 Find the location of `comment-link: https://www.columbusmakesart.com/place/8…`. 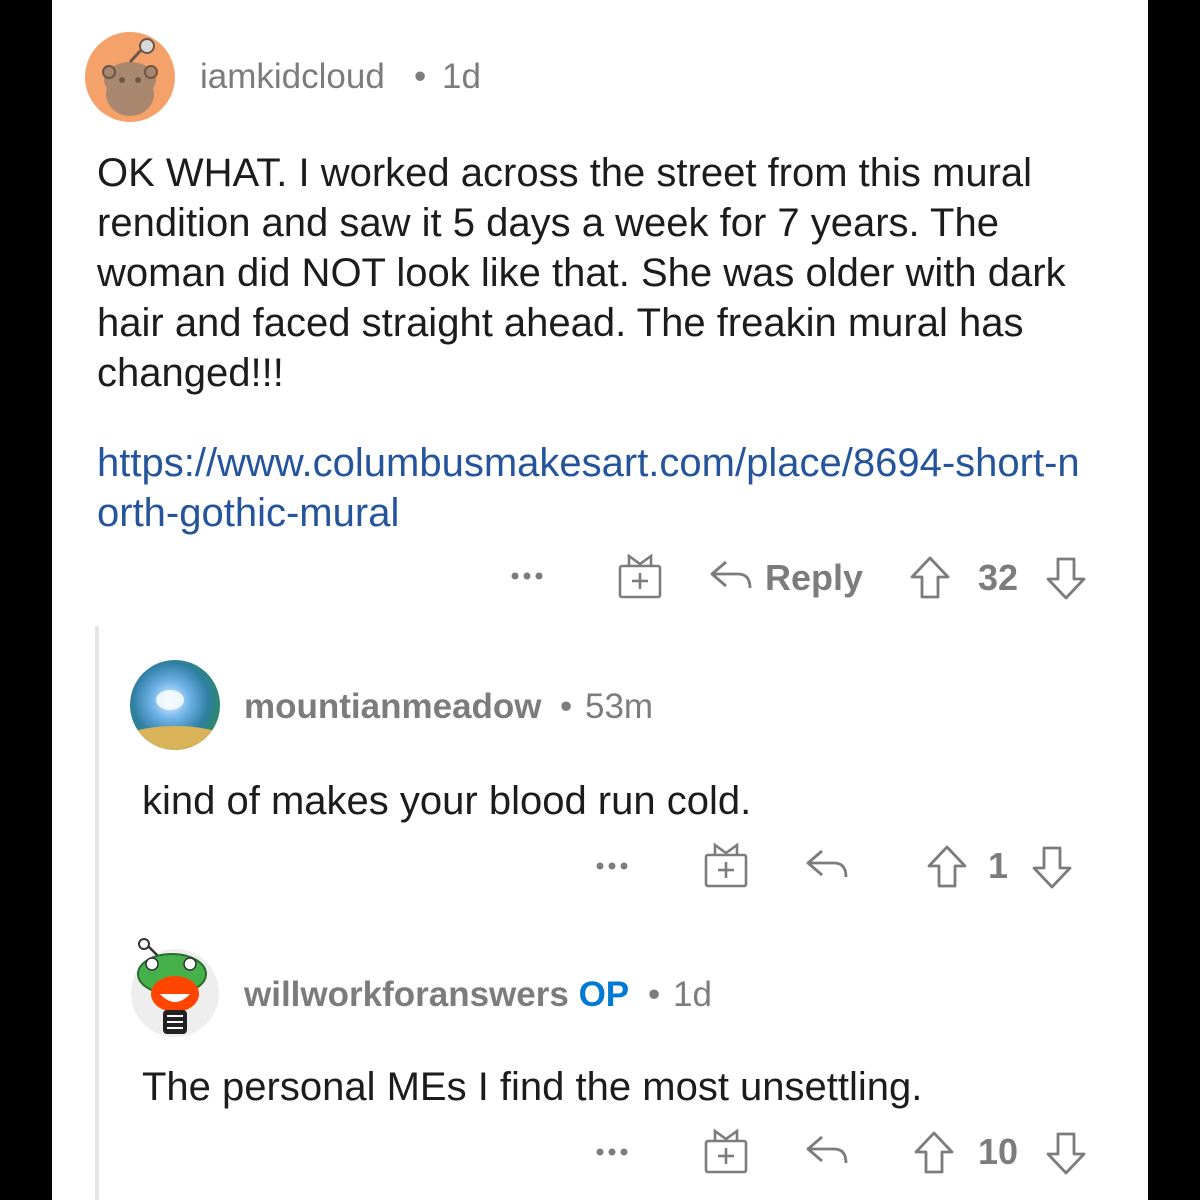

comment-link: https://www.columbusmakesart.com/place/8… is located at coordinates (597, 488).